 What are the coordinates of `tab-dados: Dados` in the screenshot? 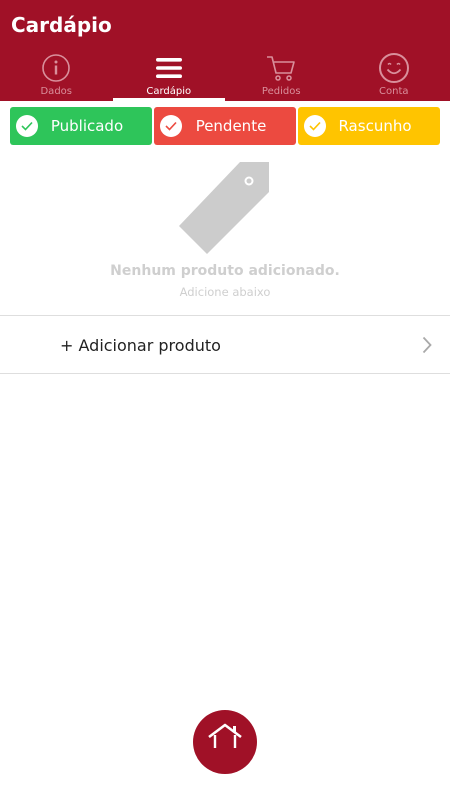 It's located at (56, 74).